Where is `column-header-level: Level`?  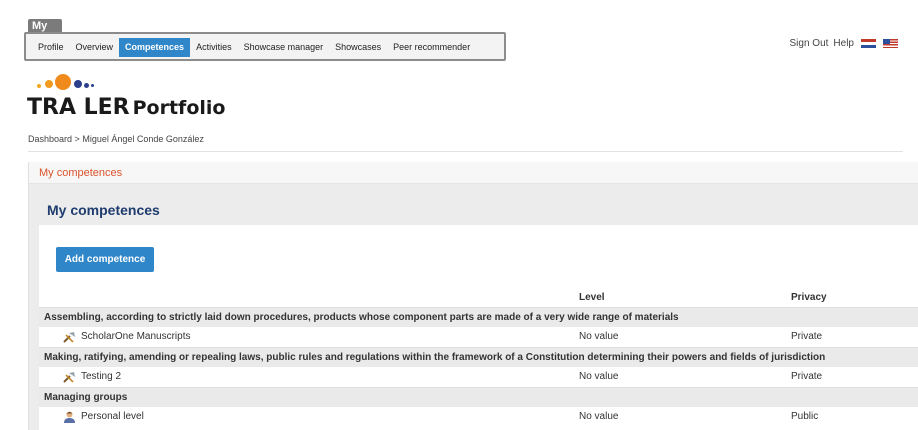 column-header-level: Level is located at coordinates (592, 297).